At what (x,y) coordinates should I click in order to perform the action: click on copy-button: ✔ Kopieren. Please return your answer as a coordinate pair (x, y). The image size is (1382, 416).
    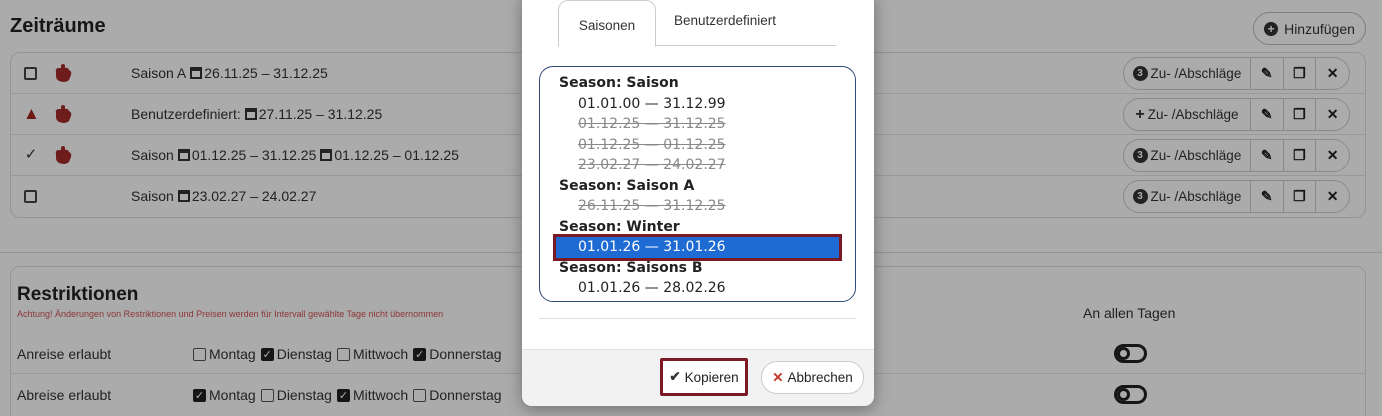
    Looking at the image, I should click on (704, 377).